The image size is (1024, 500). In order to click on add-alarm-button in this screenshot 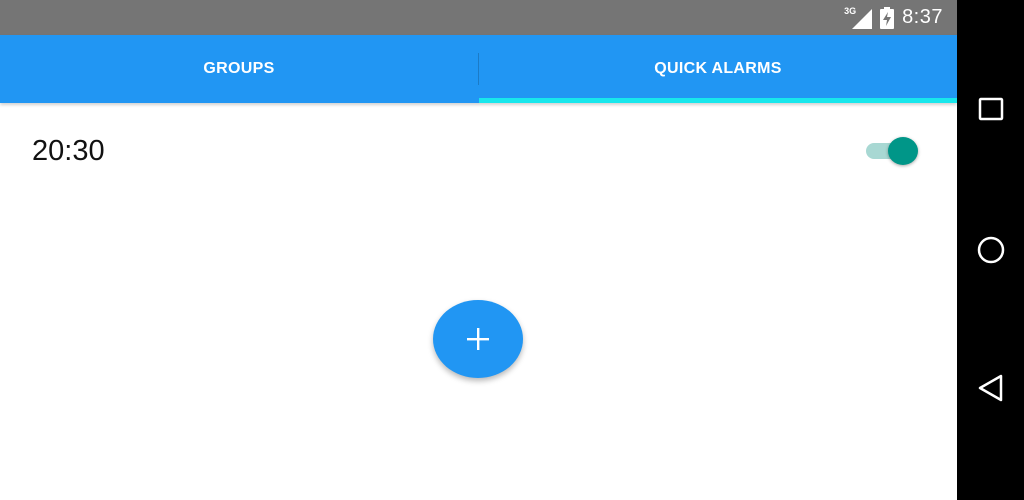, I will do `click(478, 339)`.